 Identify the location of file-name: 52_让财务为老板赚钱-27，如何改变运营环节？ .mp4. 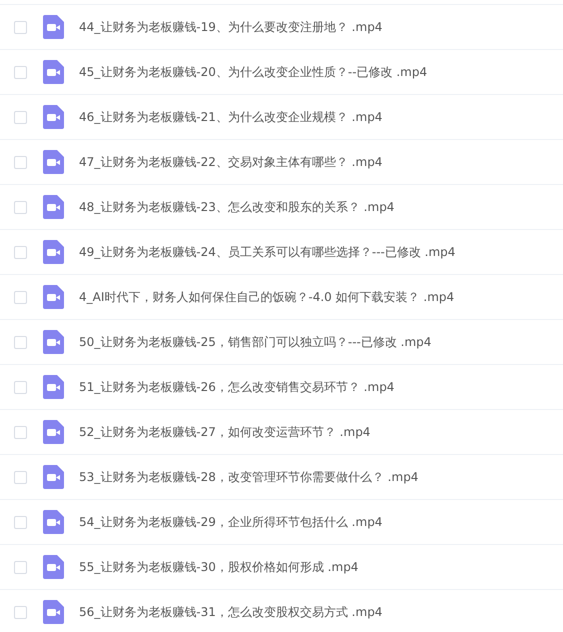
(224, 432).